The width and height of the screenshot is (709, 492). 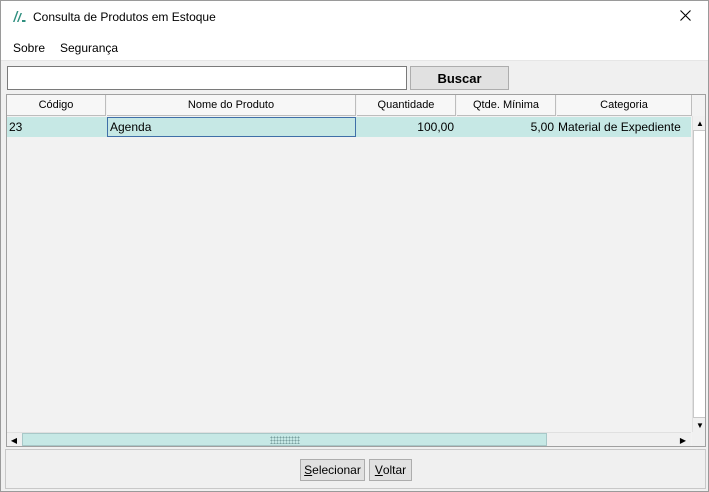 I want to click on scroll-right-icon: ▶, so click(x=683, y=439).